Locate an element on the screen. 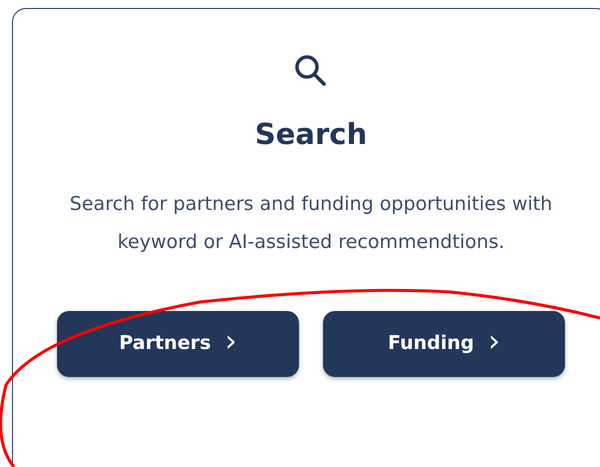 This screenshot has width=600, height=467. card-title: Search is located at coordinates (311, 134).